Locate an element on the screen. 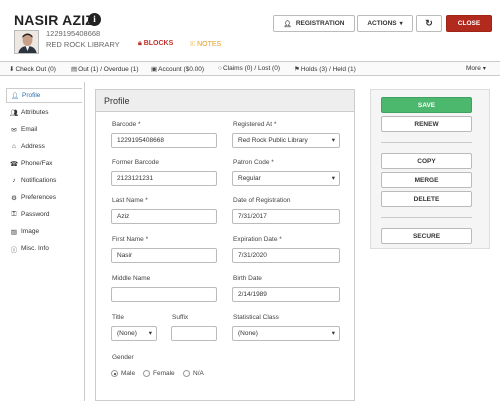  copy-button: COPY is located at coordinates (426, 161).